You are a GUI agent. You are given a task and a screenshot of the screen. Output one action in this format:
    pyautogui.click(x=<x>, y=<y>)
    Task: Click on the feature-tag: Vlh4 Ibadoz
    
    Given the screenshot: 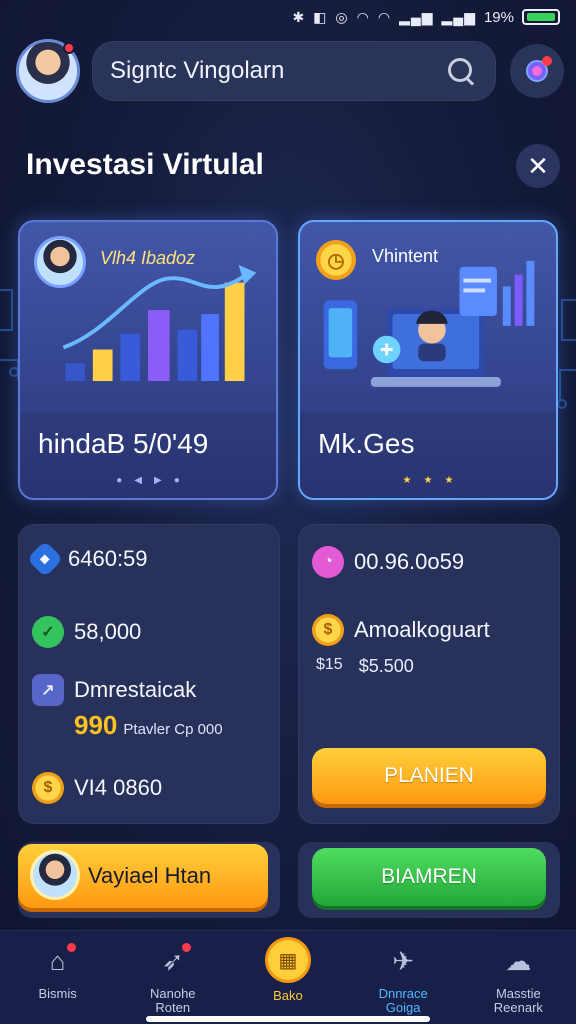 What is the action you would take?
    pyautogui.click(x=148, y=258)
    